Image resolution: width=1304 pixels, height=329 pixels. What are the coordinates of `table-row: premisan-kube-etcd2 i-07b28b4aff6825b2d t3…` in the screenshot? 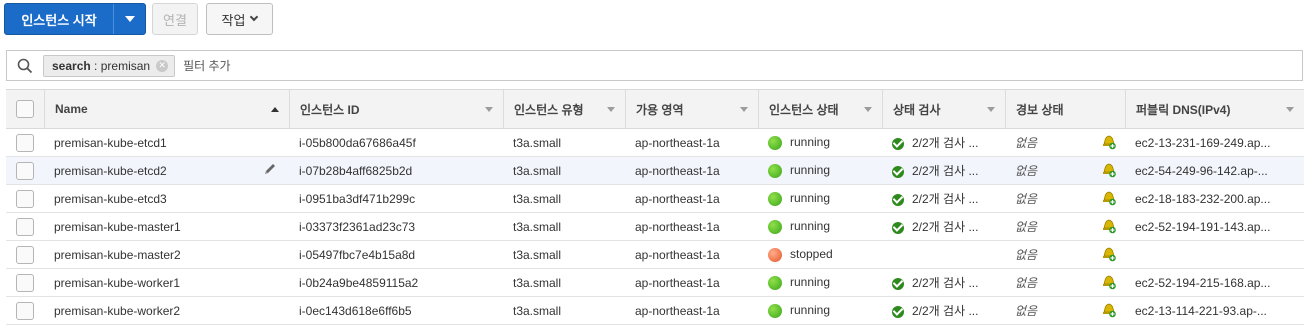 It's located at (655, 170).